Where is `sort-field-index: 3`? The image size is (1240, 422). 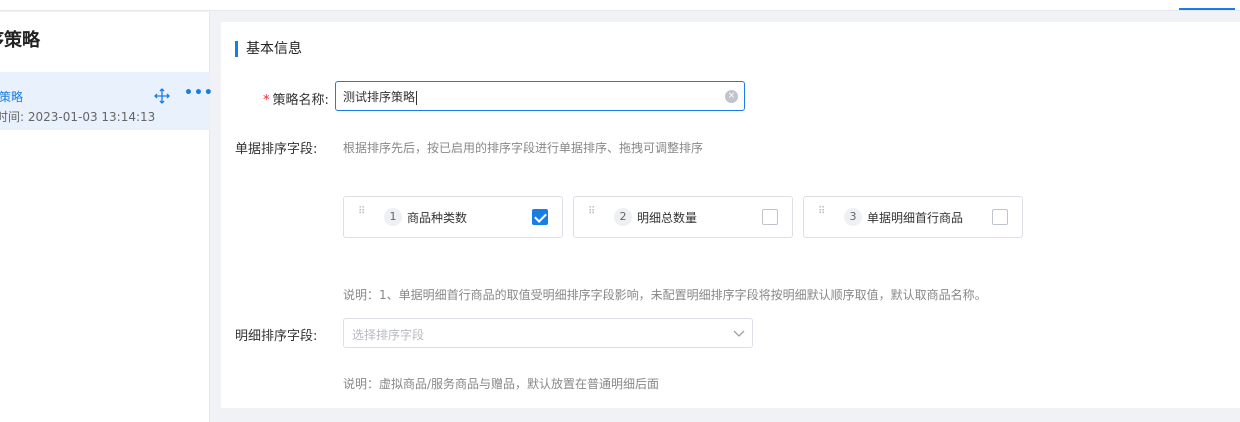
sort-field-index: 3 is located at coordinates (853, 217).